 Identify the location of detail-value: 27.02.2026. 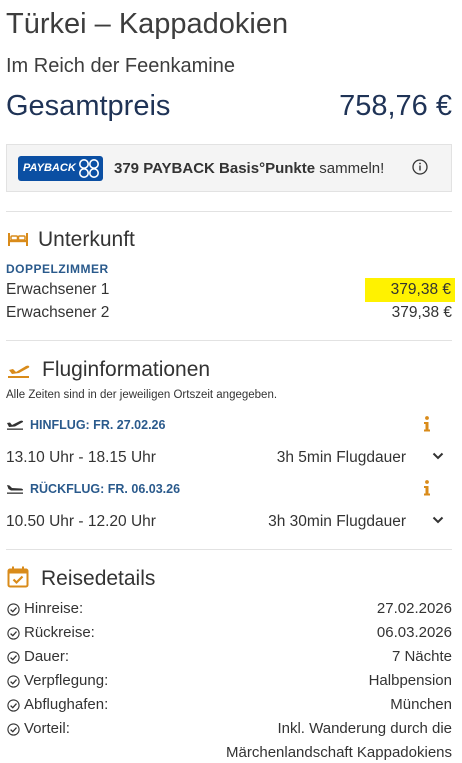
(414, 608).